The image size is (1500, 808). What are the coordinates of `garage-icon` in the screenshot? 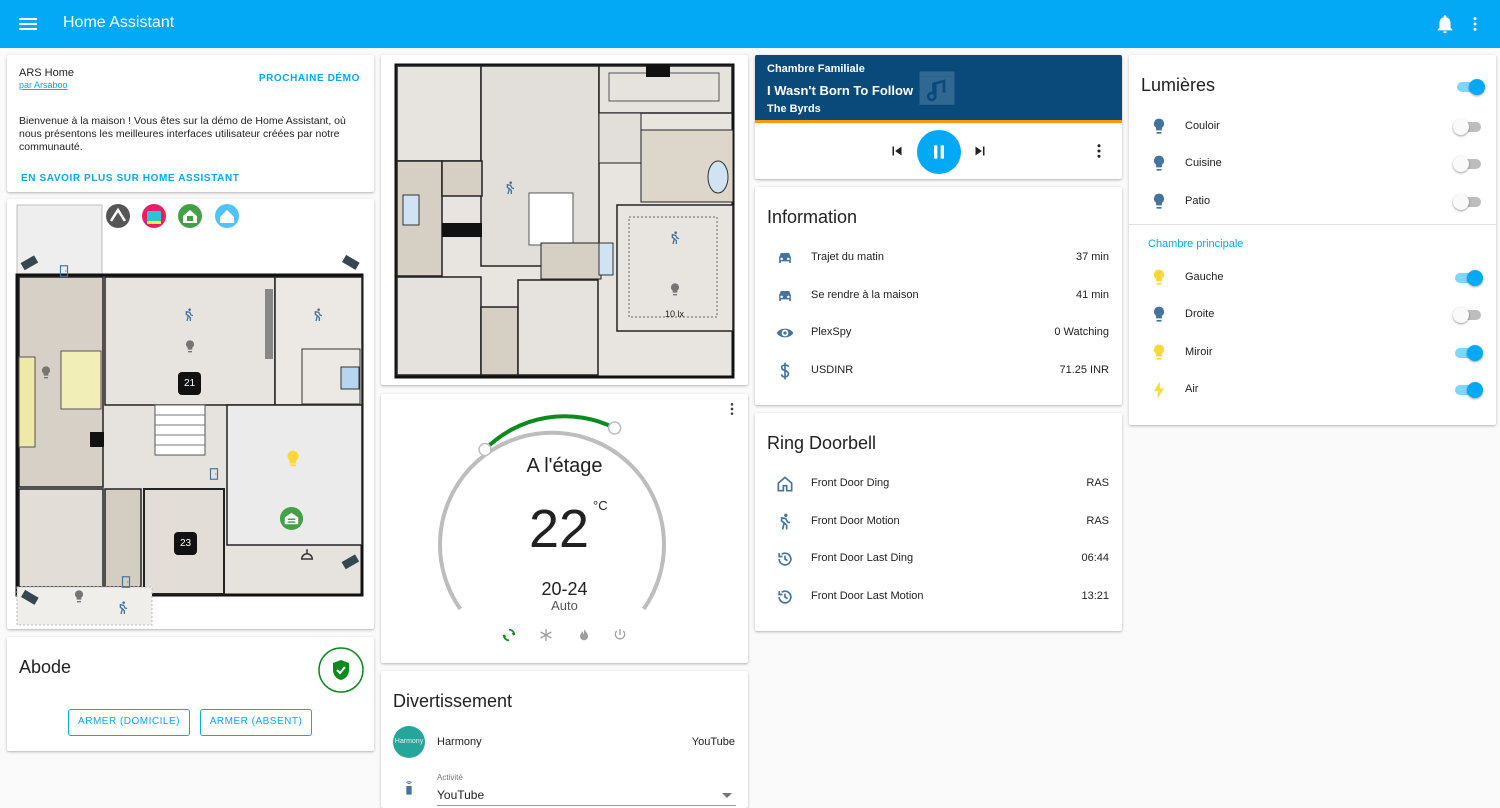 It's located at (291, 518).